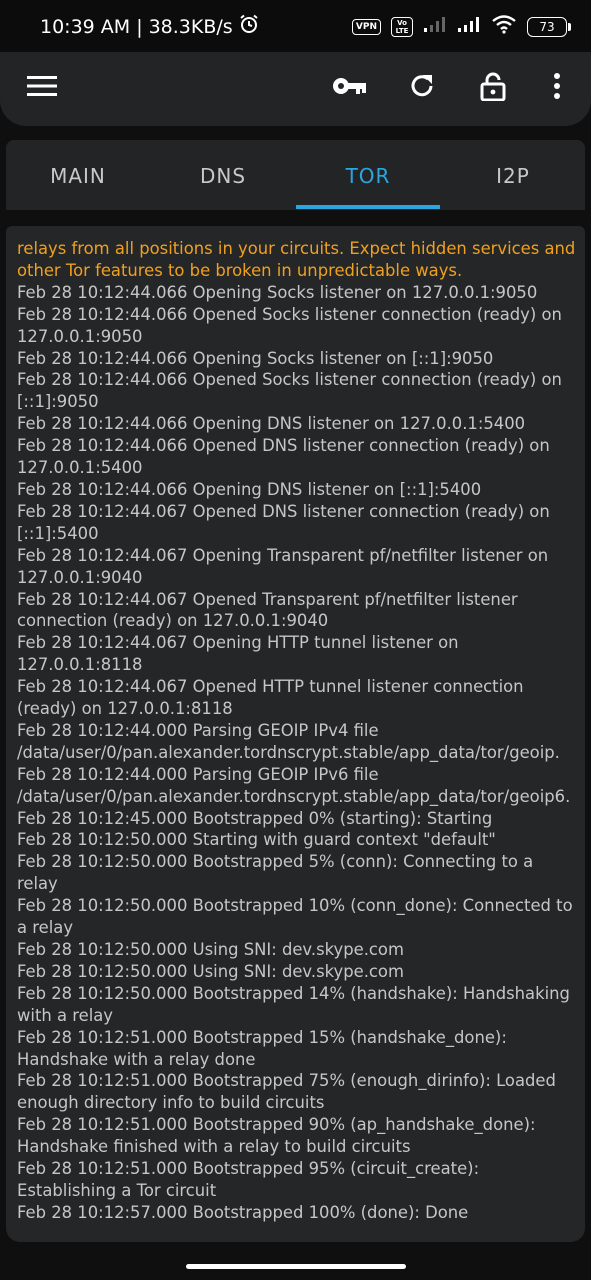 The image size is (591, 1280). What do you see at coordinates (366, 26) in the screenshot?
I see `vpn-badge: VPN` at bounding box center [366, 26].